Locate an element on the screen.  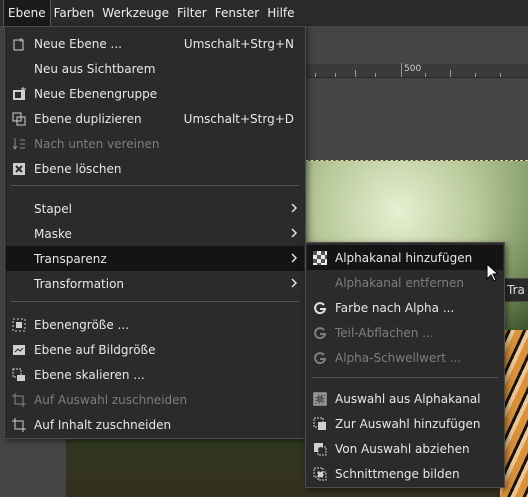
menu-item-alpha-to-selection: Auswahl aus Alphakanal is located at coordinates (405, 398).